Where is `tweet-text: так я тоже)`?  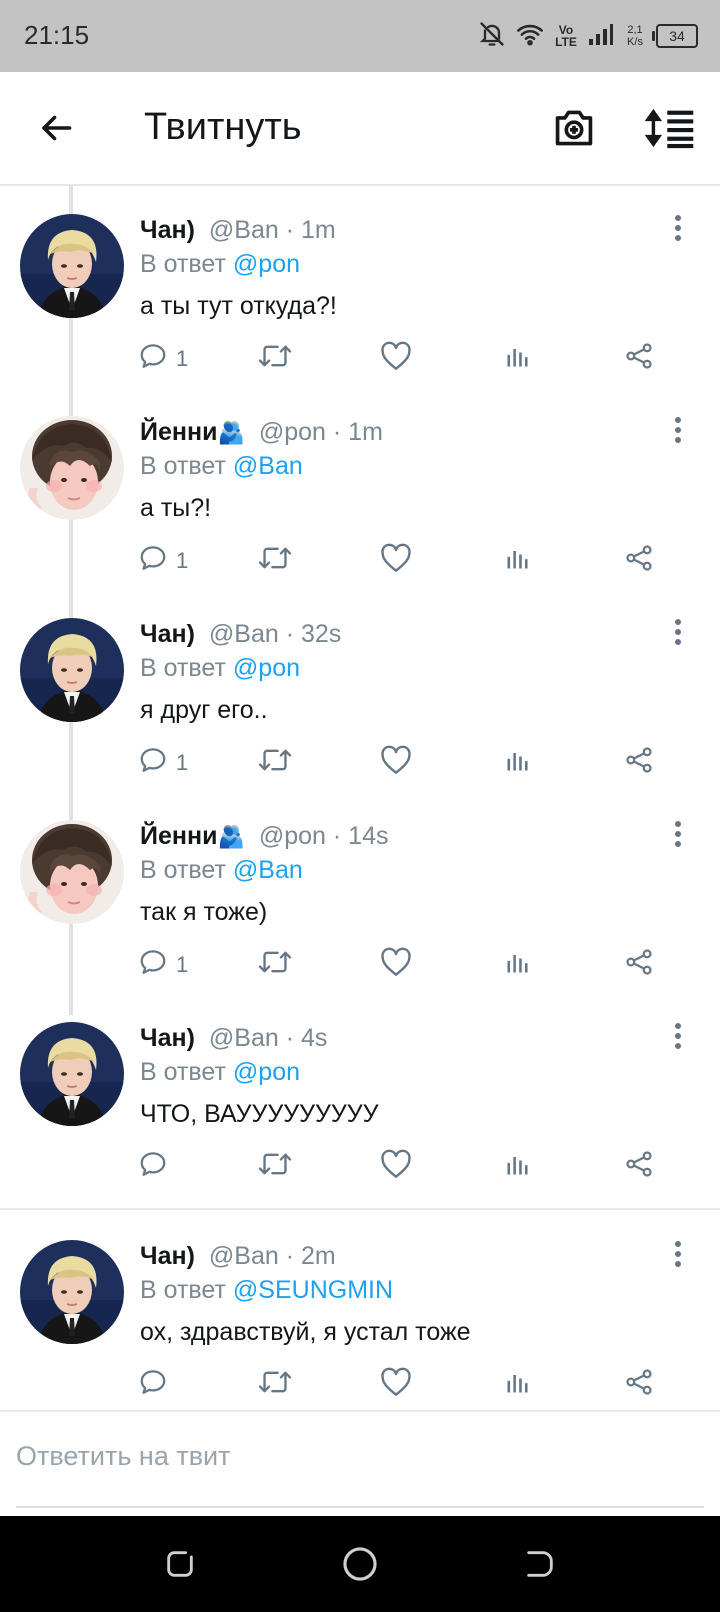
tweet-text: так я тоже) is located at coordinates (204, 912).